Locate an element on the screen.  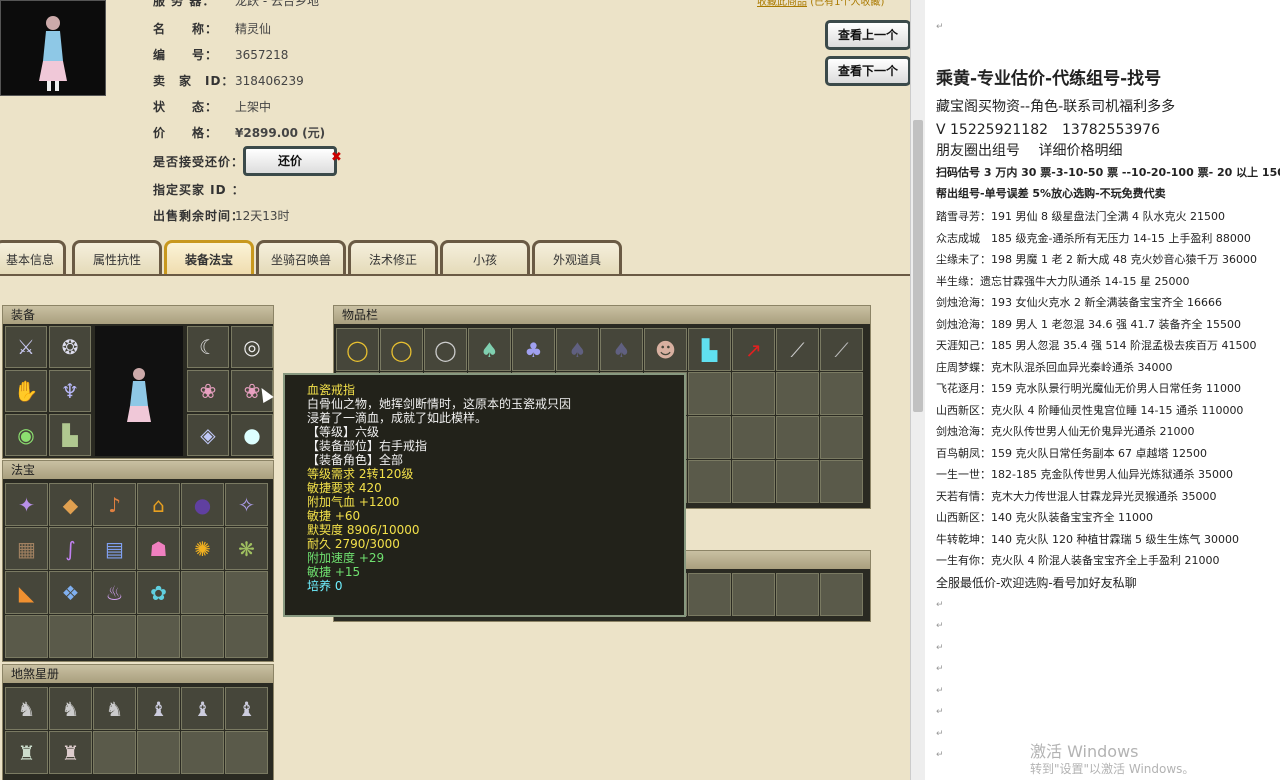
bargain-close-icon: ✖ is located at coordinates (336, 157).